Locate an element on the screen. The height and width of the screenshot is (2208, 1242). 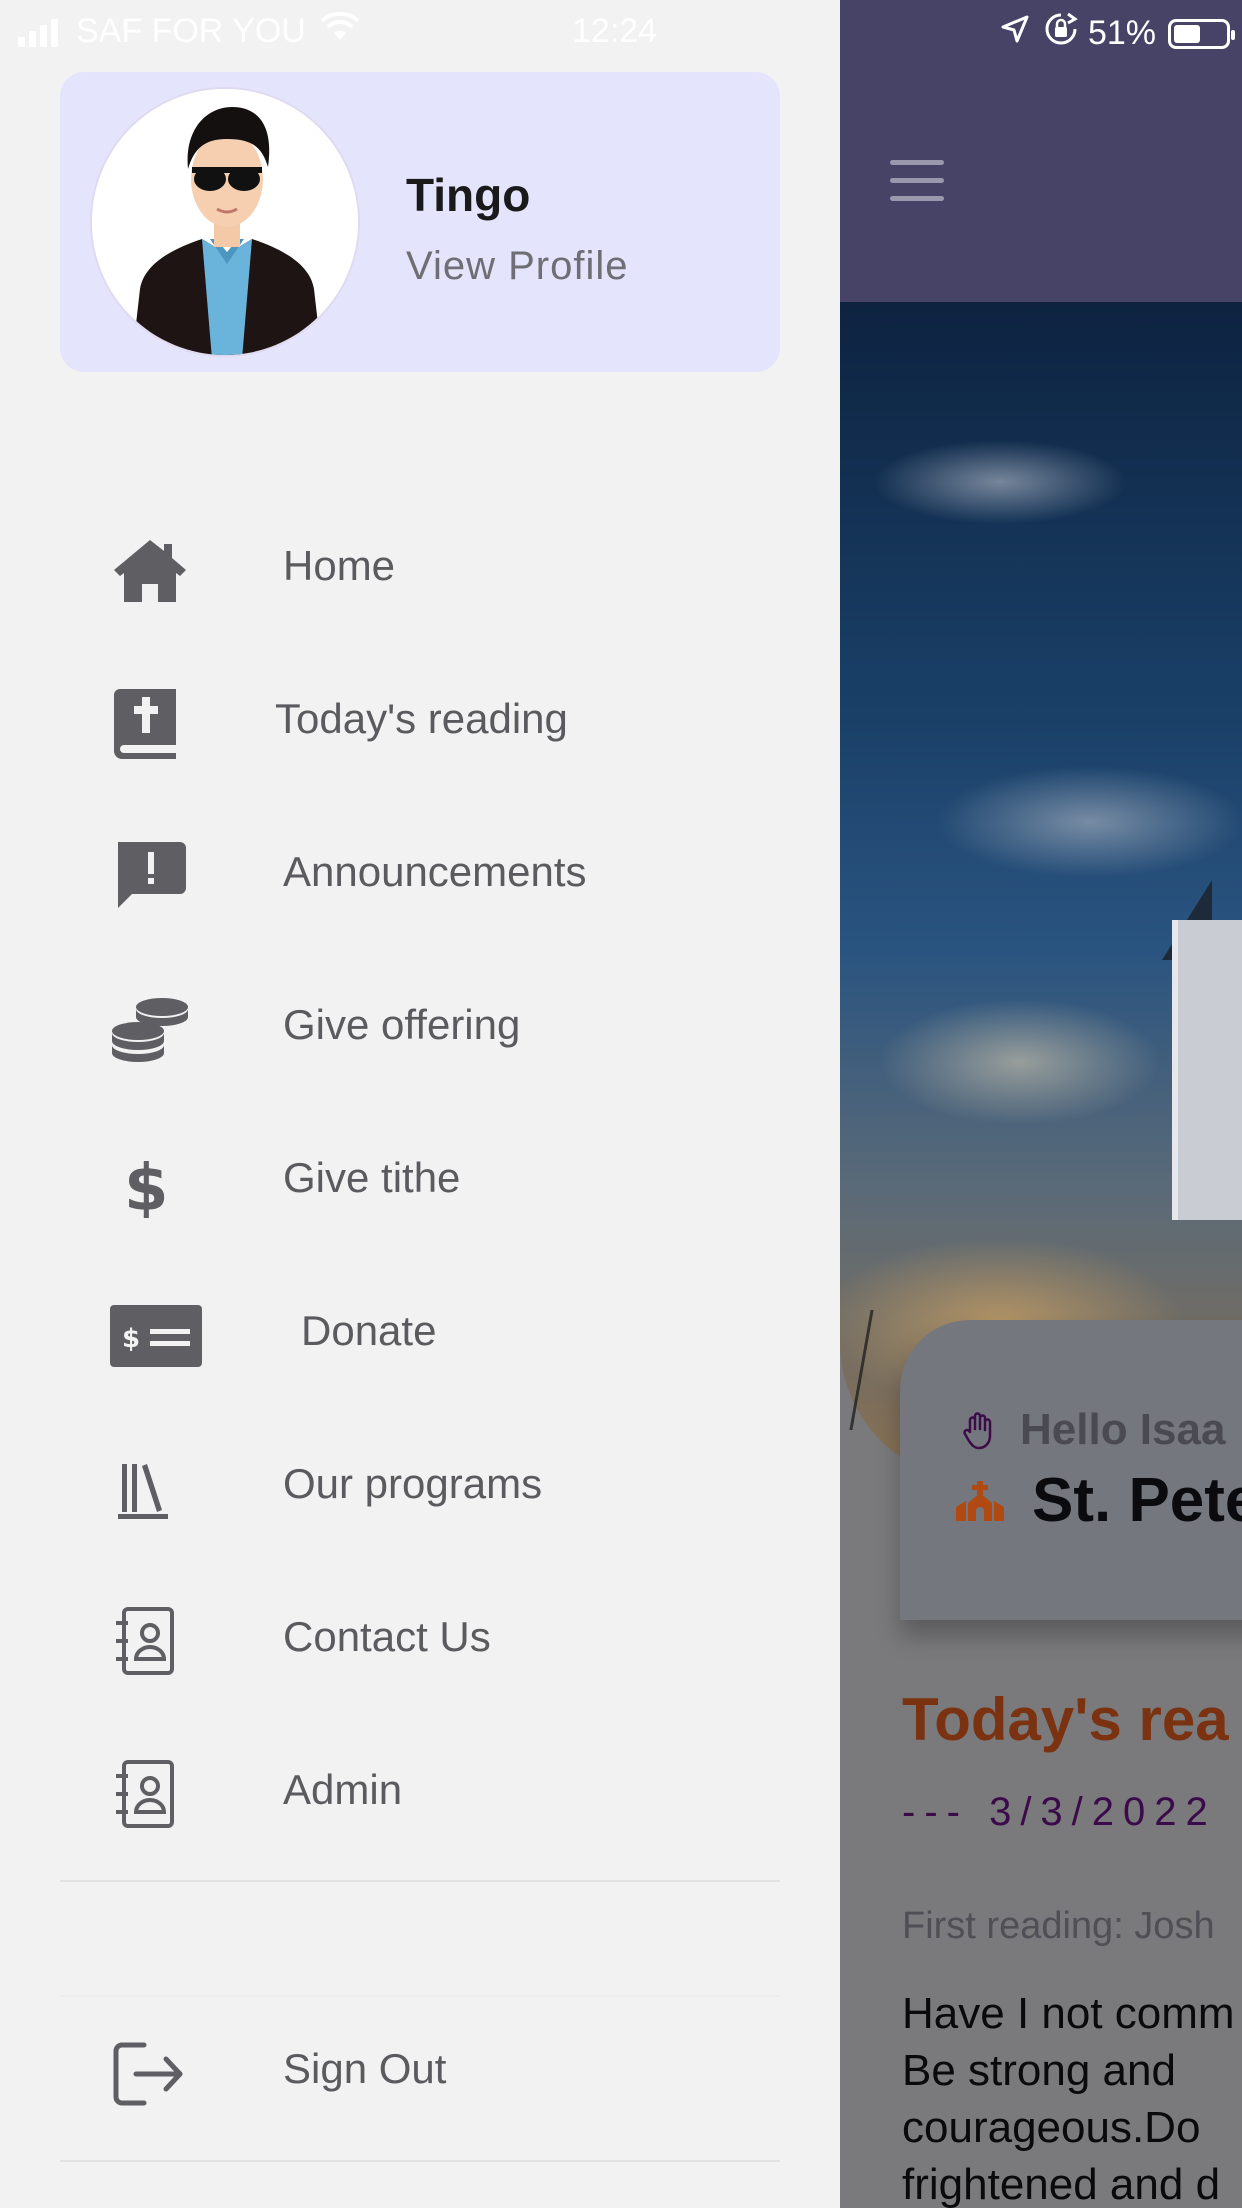
reading-title: Today's rea is located at coordinates (1065, 1719).